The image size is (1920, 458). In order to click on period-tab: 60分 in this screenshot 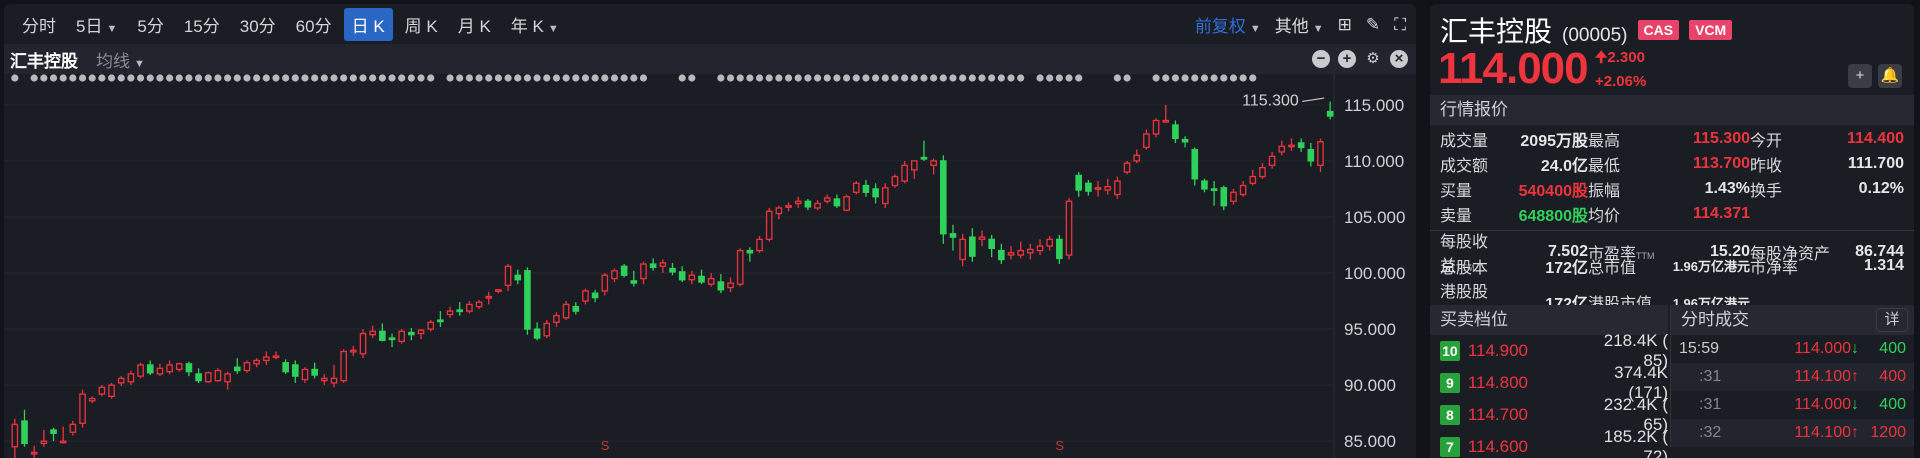, I will do `click(314, 24)`.